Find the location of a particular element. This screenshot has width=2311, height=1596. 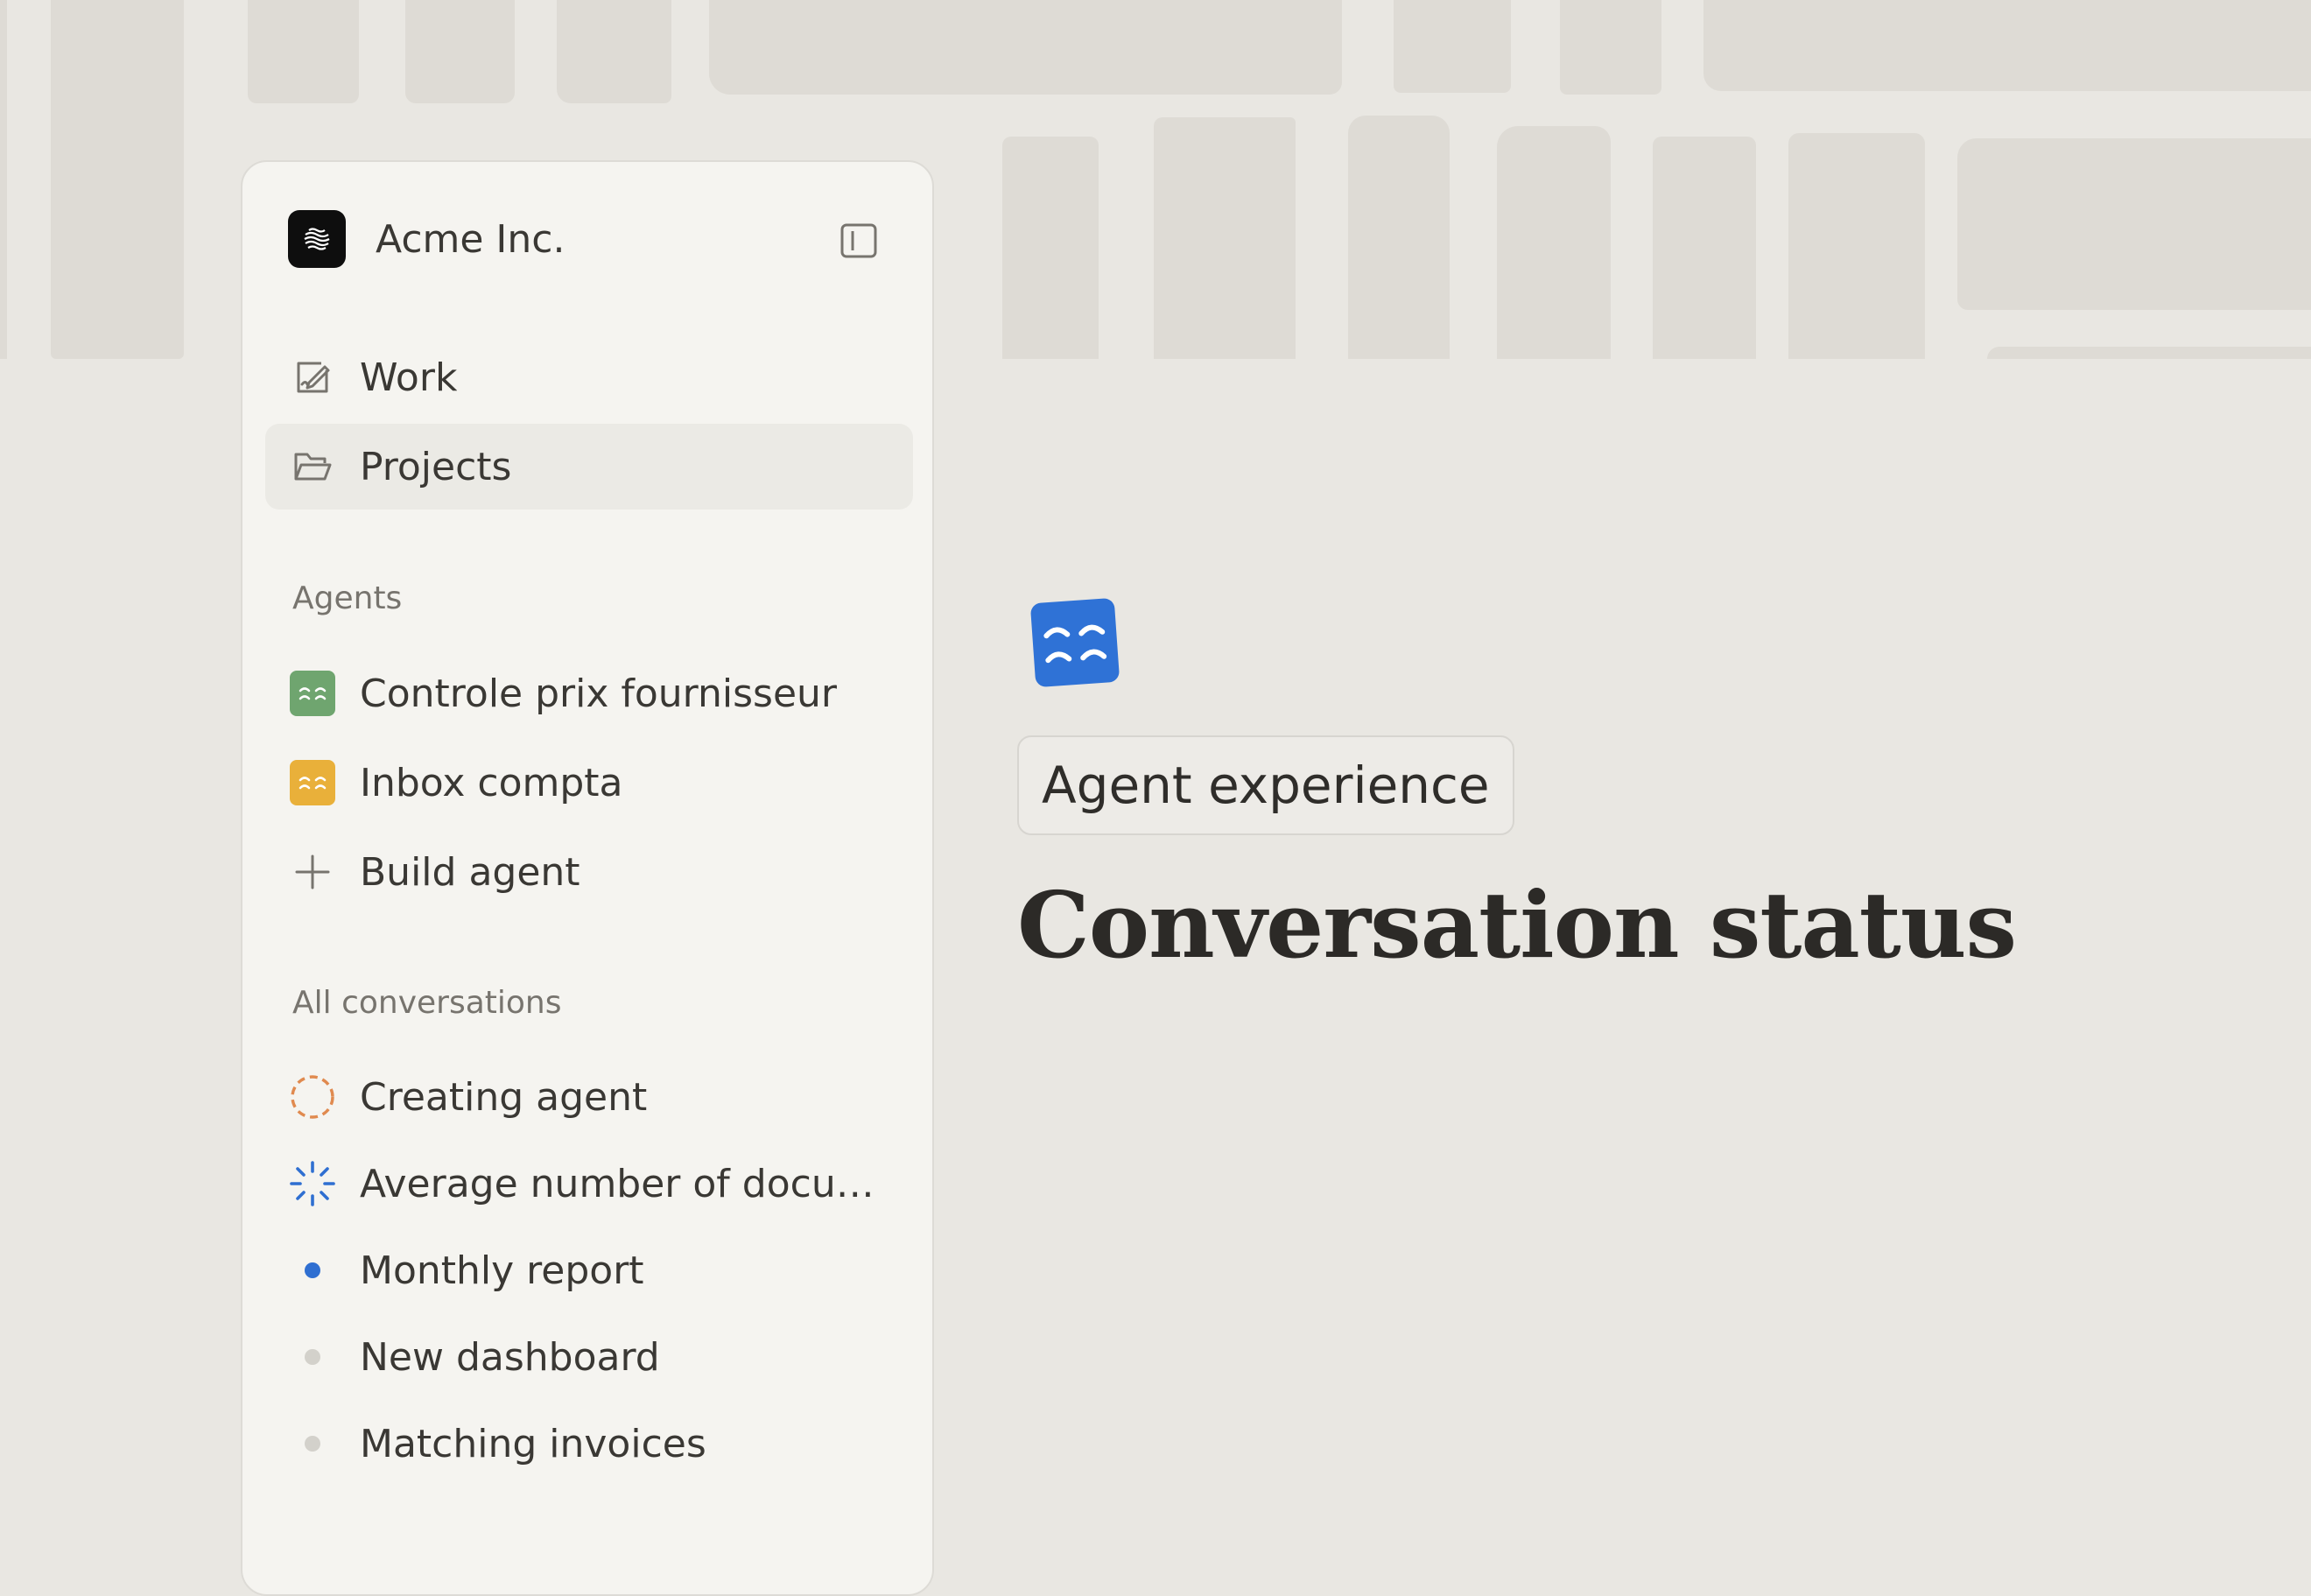

loading-spinner-icon is located at coordinates (312, 1183).